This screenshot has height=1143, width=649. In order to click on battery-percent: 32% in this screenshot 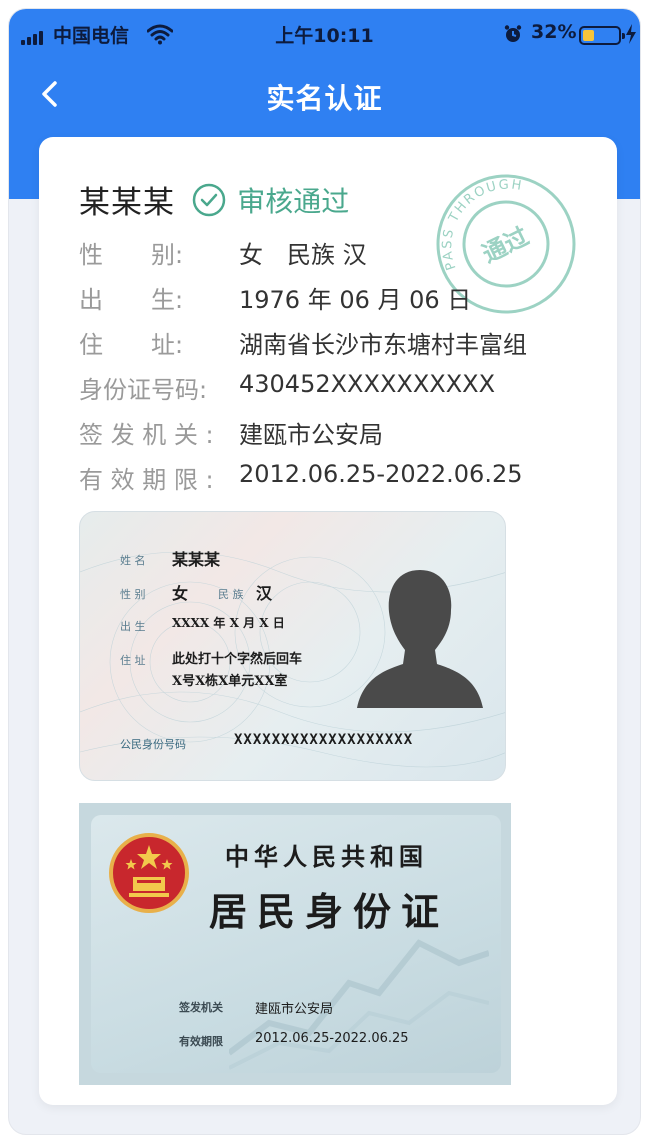, I will do `click(554, 32)`.